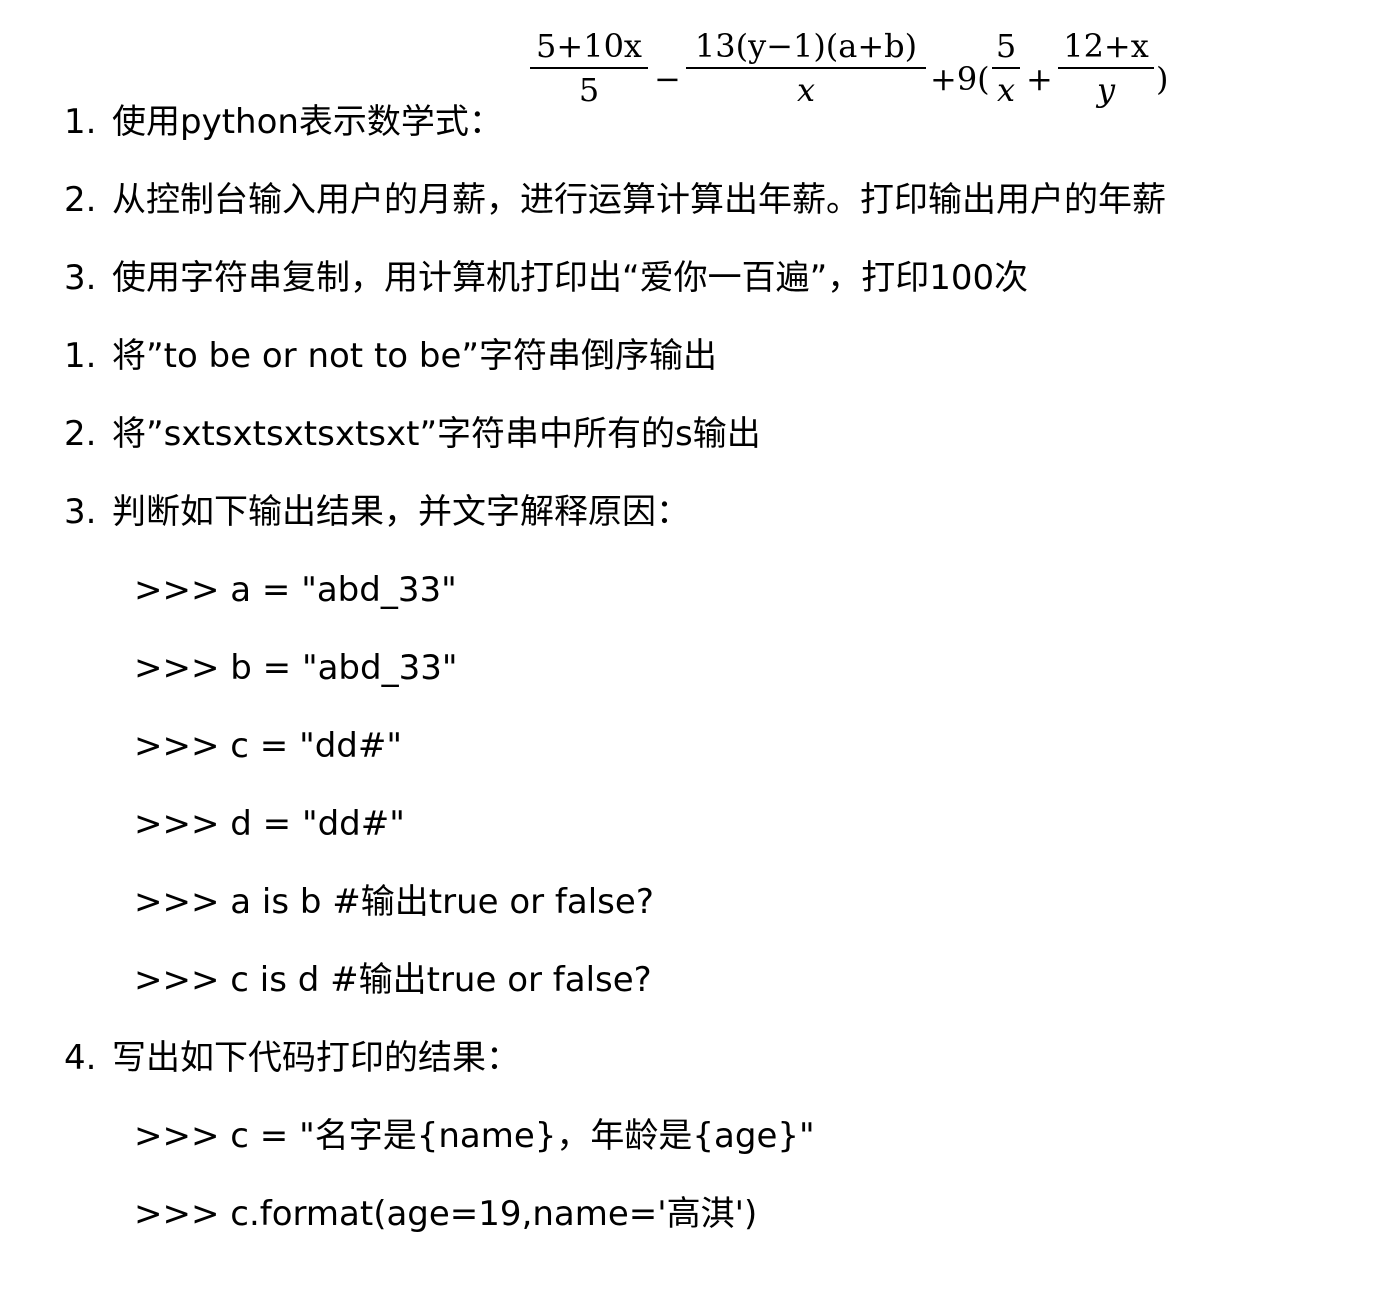  I want to click on code-line: >>> a is b #输出true or false?, so click(327, 922).